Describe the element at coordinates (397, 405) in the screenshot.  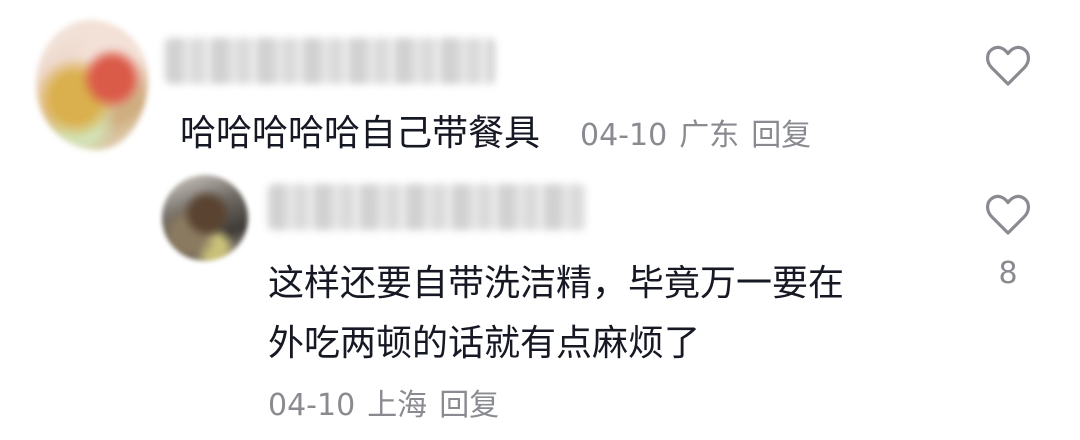
I see `reply-location: 上海` at that location.